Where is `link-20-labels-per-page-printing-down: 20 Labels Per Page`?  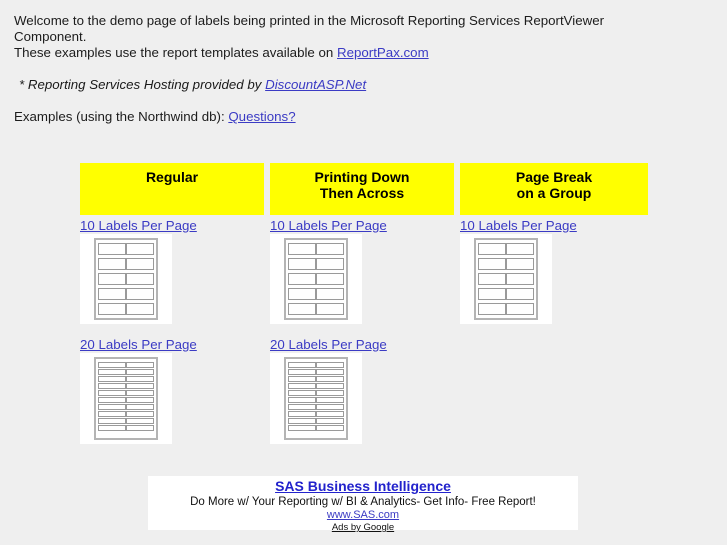
link-20-labels-per-page-printing-down: 20 Labels Per Page is located at coordinates (328, 344).